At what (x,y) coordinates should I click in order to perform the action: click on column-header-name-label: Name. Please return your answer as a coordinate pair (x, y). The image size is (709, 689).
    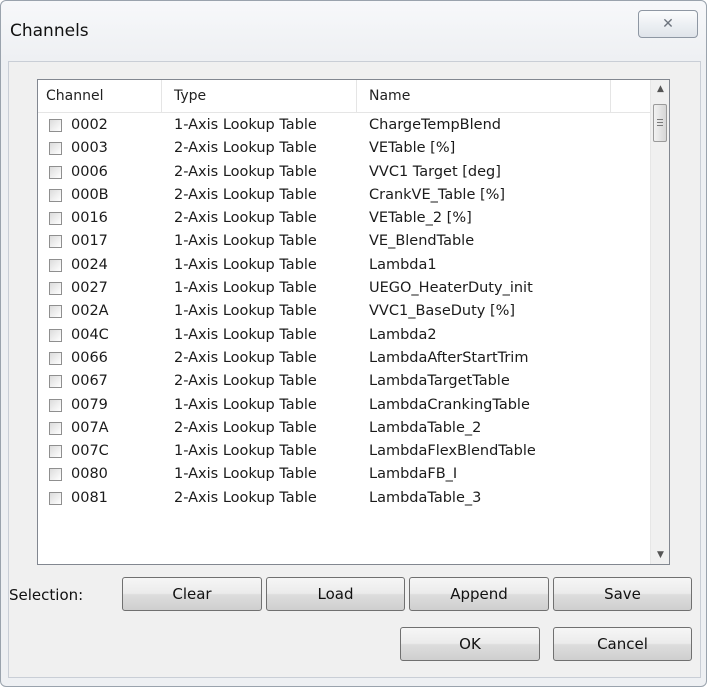
    Looking at the image, I should click on (390, 96).